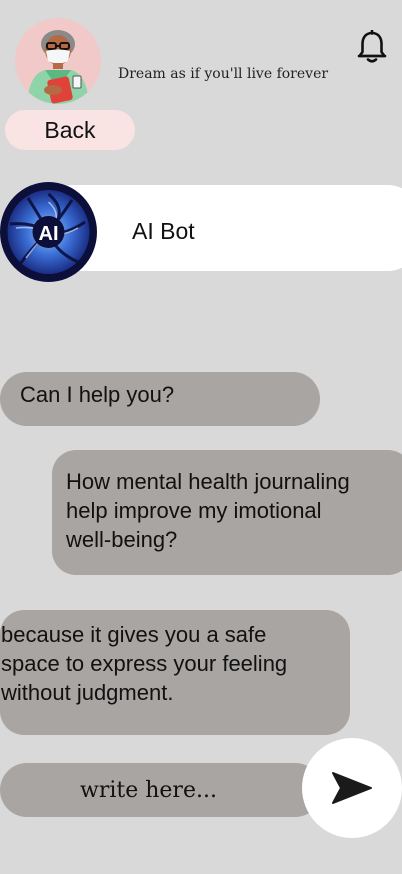  Describe the element at coordinates (70, 130) in the screenshot. I see `back-button: Back` at that location.